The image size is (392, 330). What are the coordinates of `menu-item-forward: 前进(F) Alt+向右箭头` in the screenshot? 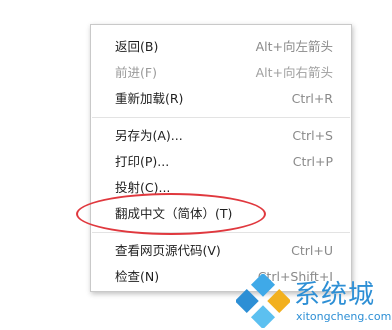 It's located at (221, 73).